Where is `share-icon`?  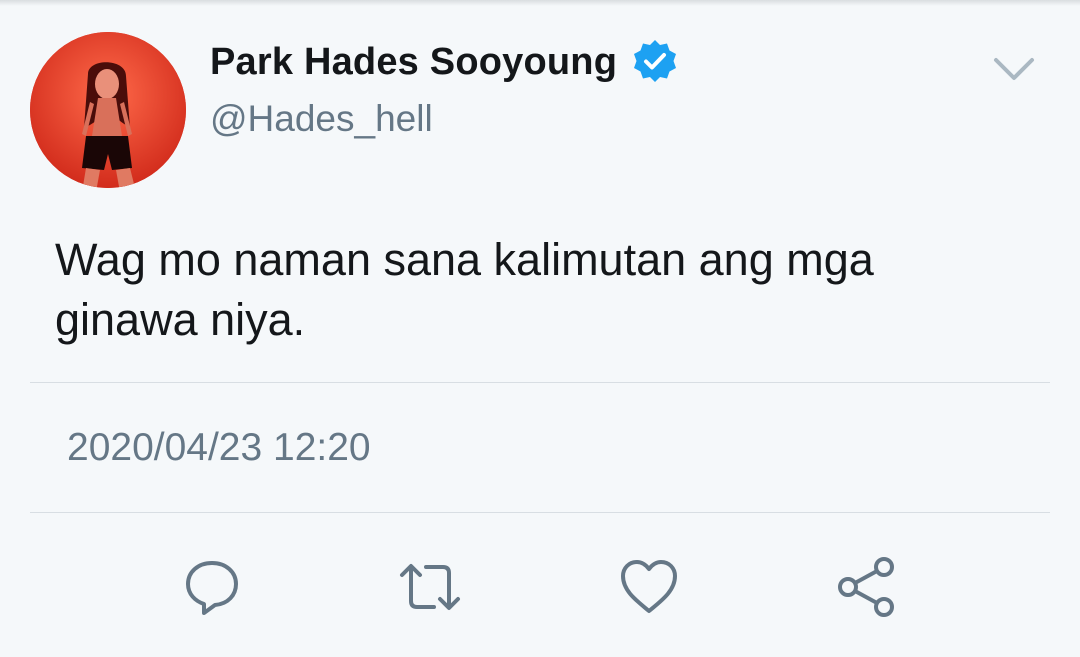
share-icon is located at coordinates (866, 587).